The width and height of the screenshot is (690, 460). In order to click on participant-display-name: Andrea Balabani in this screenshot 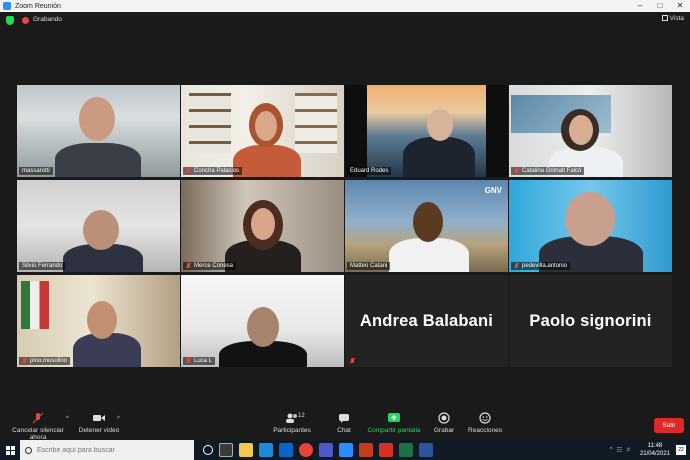, I will do `click(426, 320)`.